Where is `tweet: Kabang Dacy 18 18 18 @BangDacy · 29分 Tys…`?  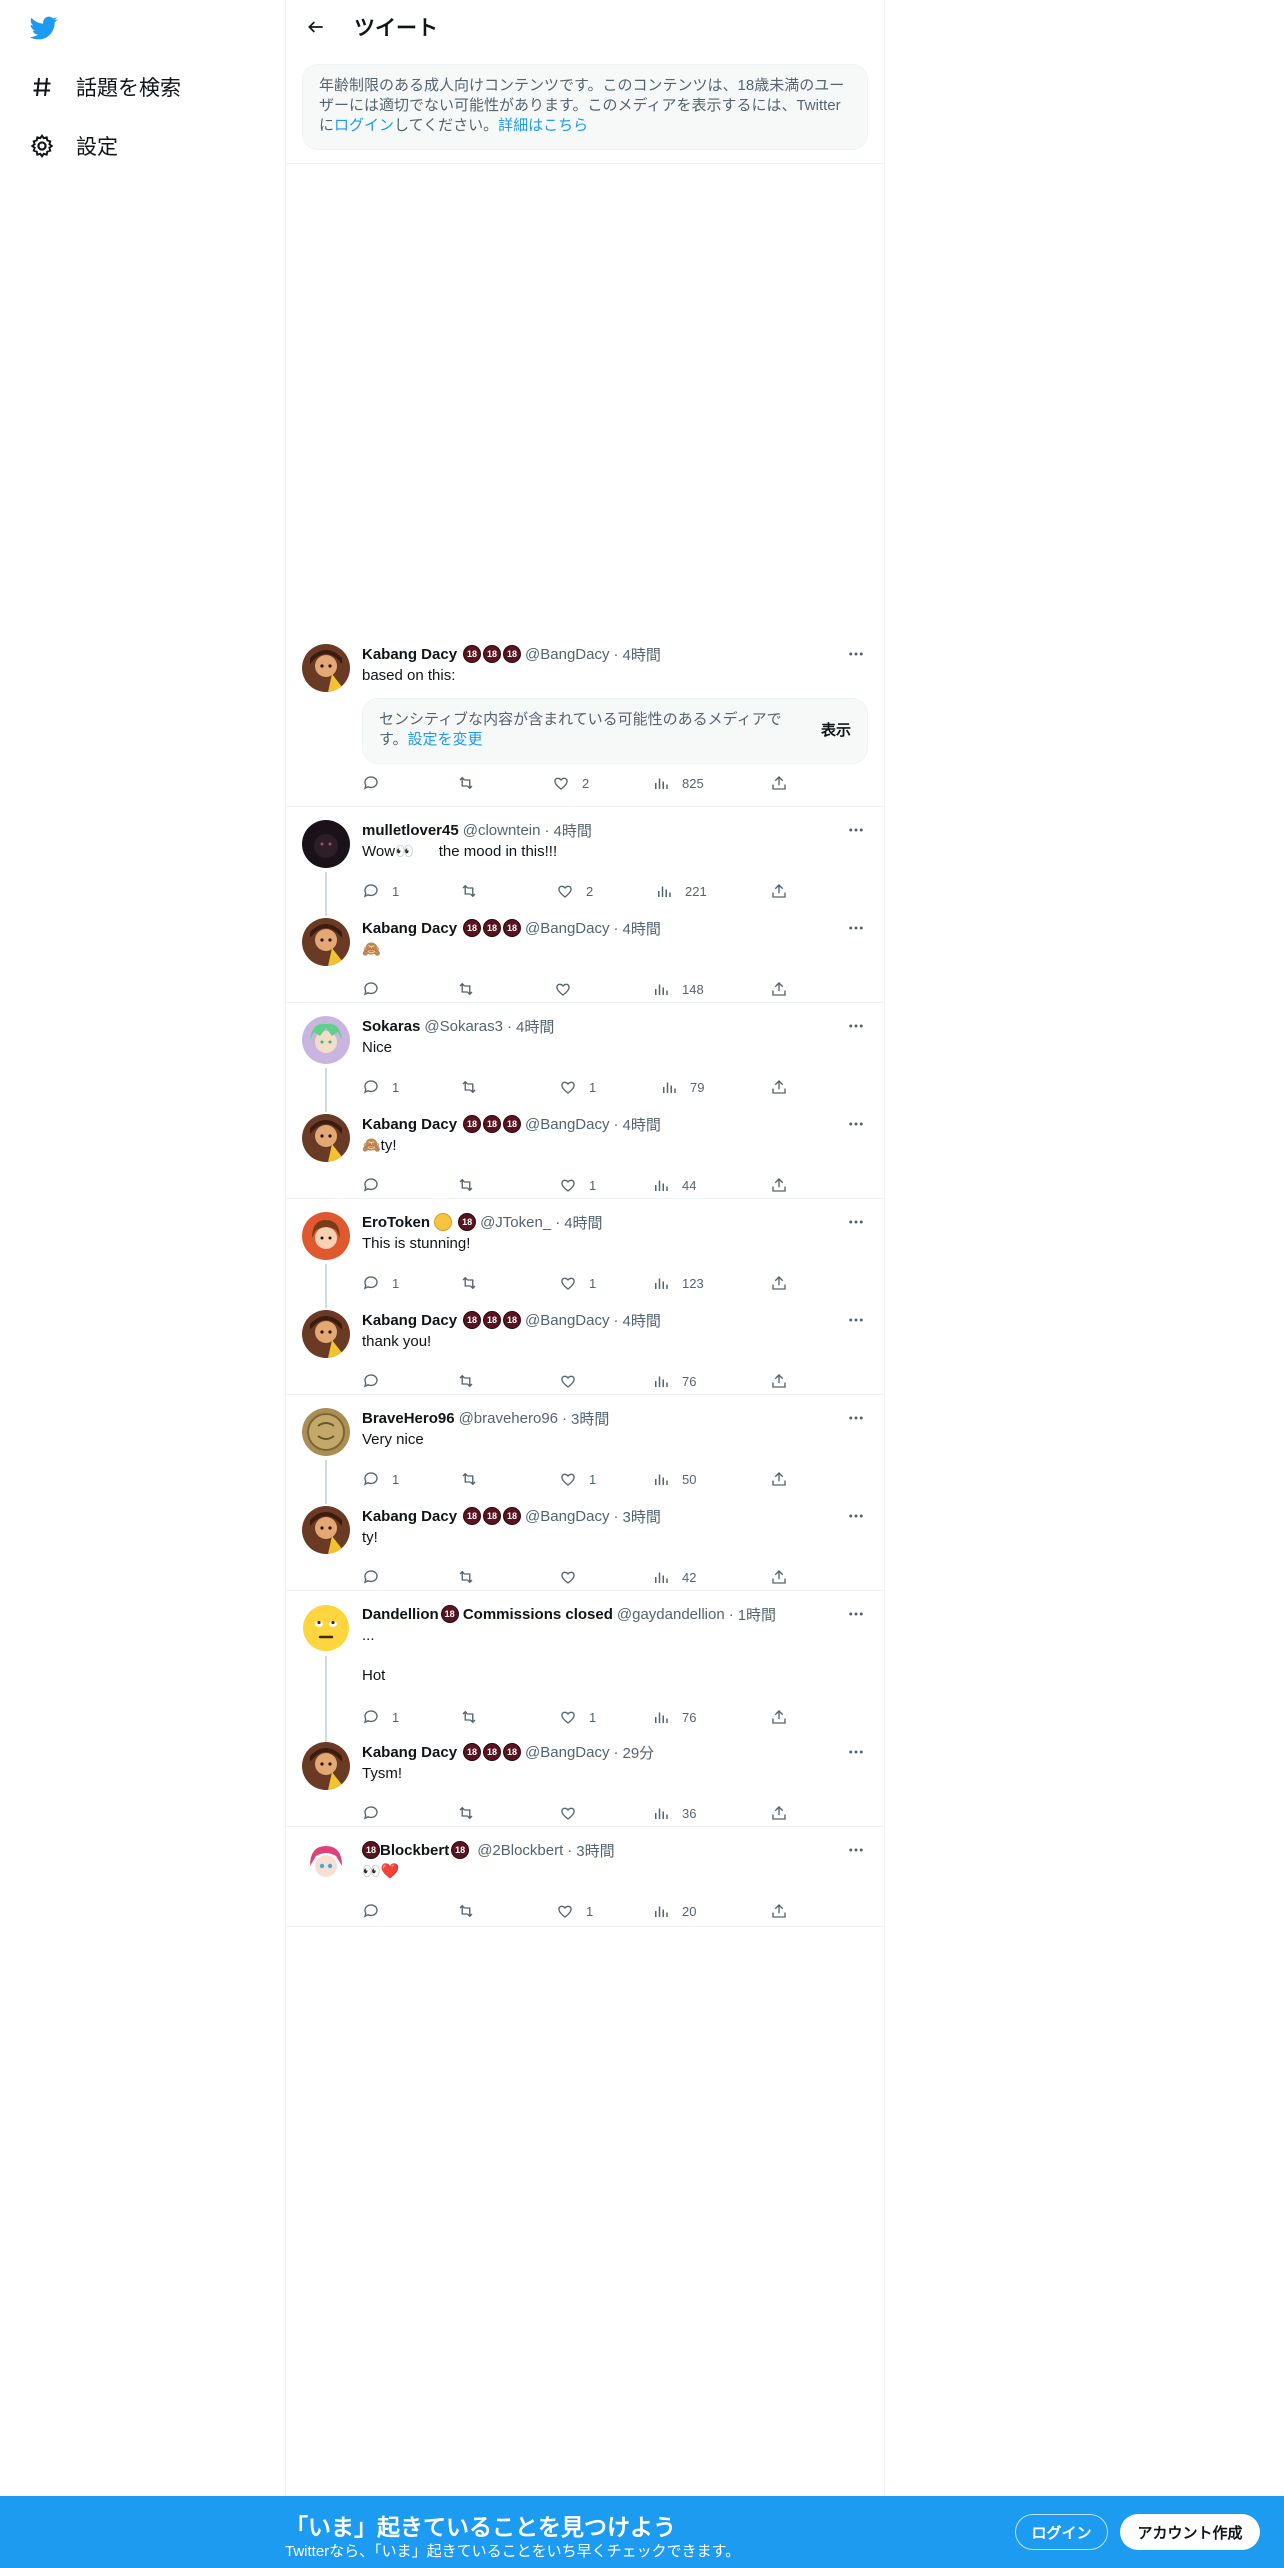
tweet: Kabang Dacy 18 18 18 @BangDacy · 29分 Tys… is located at coordinates (585, 1782).